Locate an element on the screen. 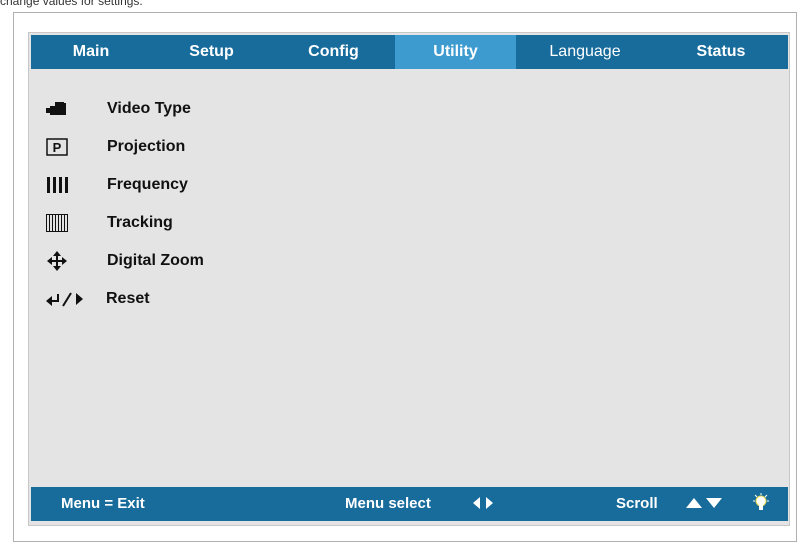 Image resolution: width=804 pixels, height=552 pixels. tab-setup: Setup is located at coordinates (211, 52).